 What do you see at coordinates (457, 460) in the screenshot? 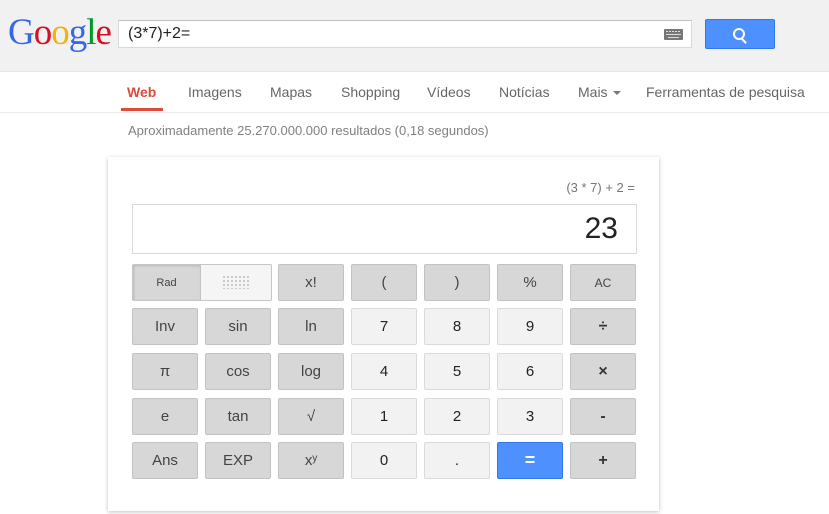
I see `decimal-key: .` at bounding box center [457, 460].